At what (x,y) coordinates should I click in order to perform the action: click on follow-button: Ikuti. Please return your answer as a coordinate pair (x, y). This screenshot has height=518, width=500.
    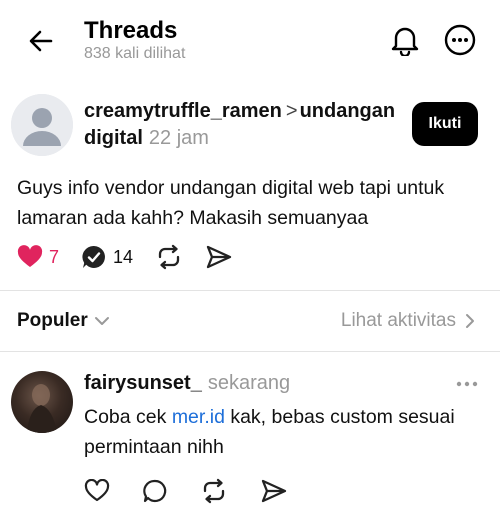
    Looking at the image, I should click on (445, 124).